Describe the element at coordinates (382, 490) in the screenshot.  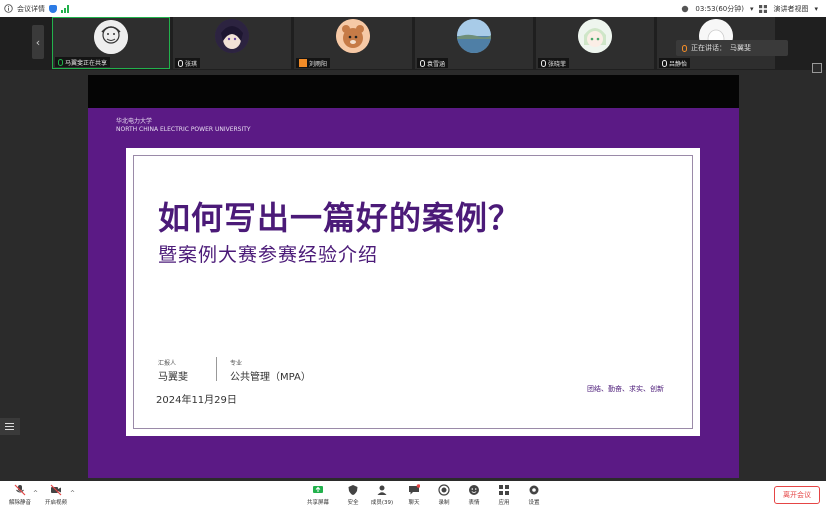
I see `participants-icon` at that location.